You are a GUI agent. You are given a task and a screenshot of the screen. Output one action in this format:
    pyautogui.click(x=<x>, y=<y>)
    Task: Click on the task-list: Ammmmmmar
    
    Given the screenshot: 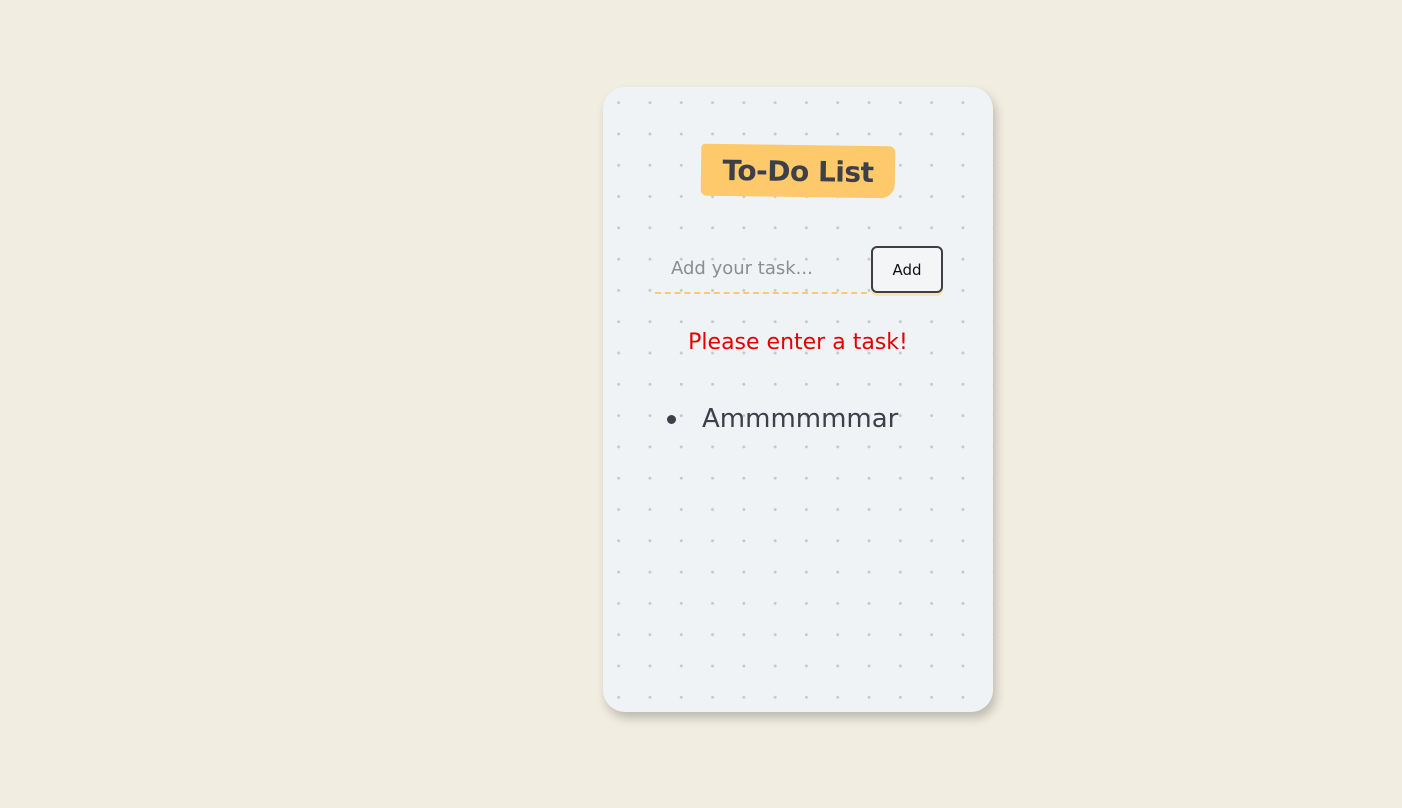 What is the action you would take?
    pyautogui.click(x=782, y=419)
    